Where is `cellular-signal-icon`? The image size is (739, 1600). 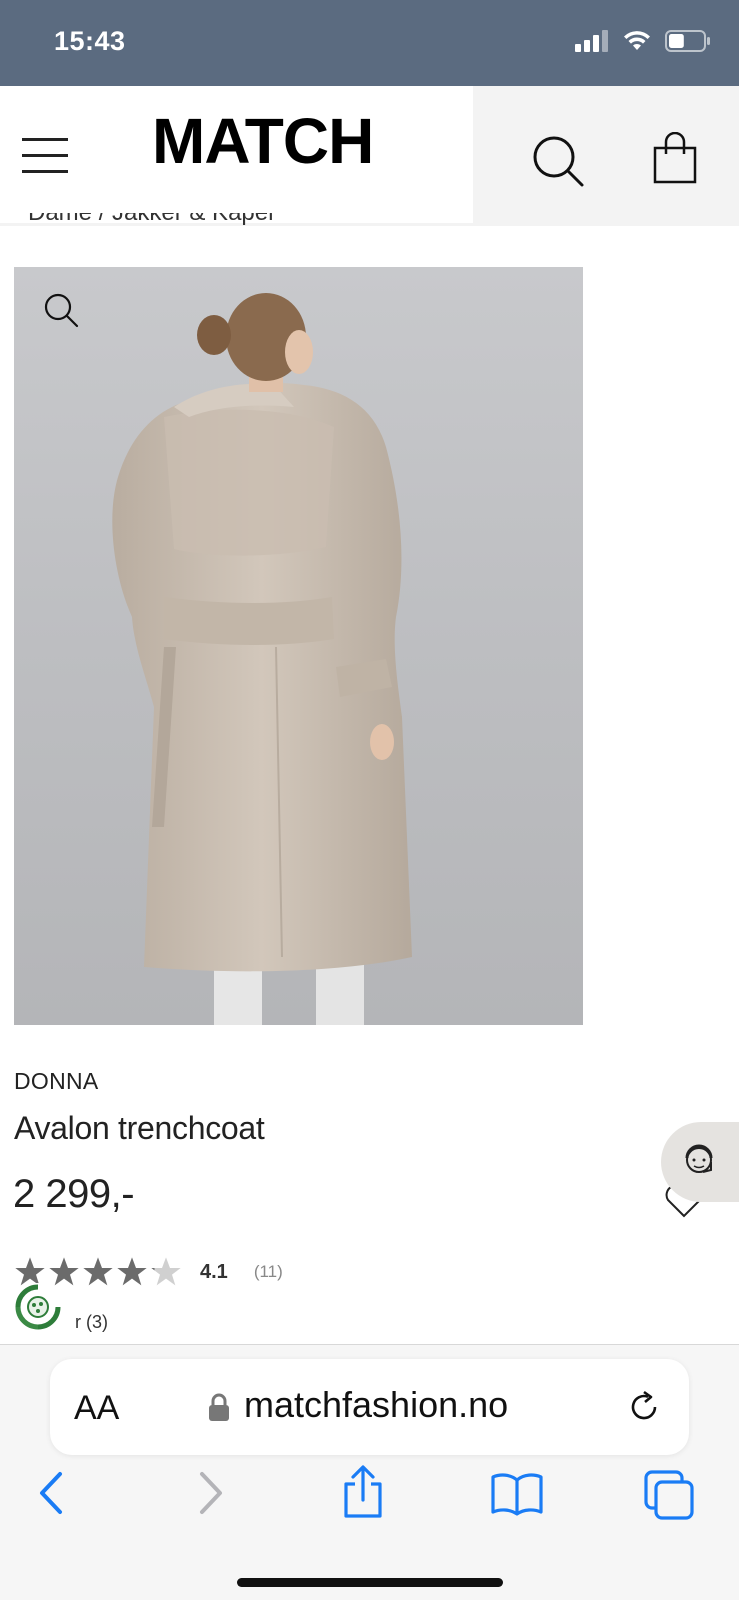
cellular-signal-icon is located at coordinates (591, 41).